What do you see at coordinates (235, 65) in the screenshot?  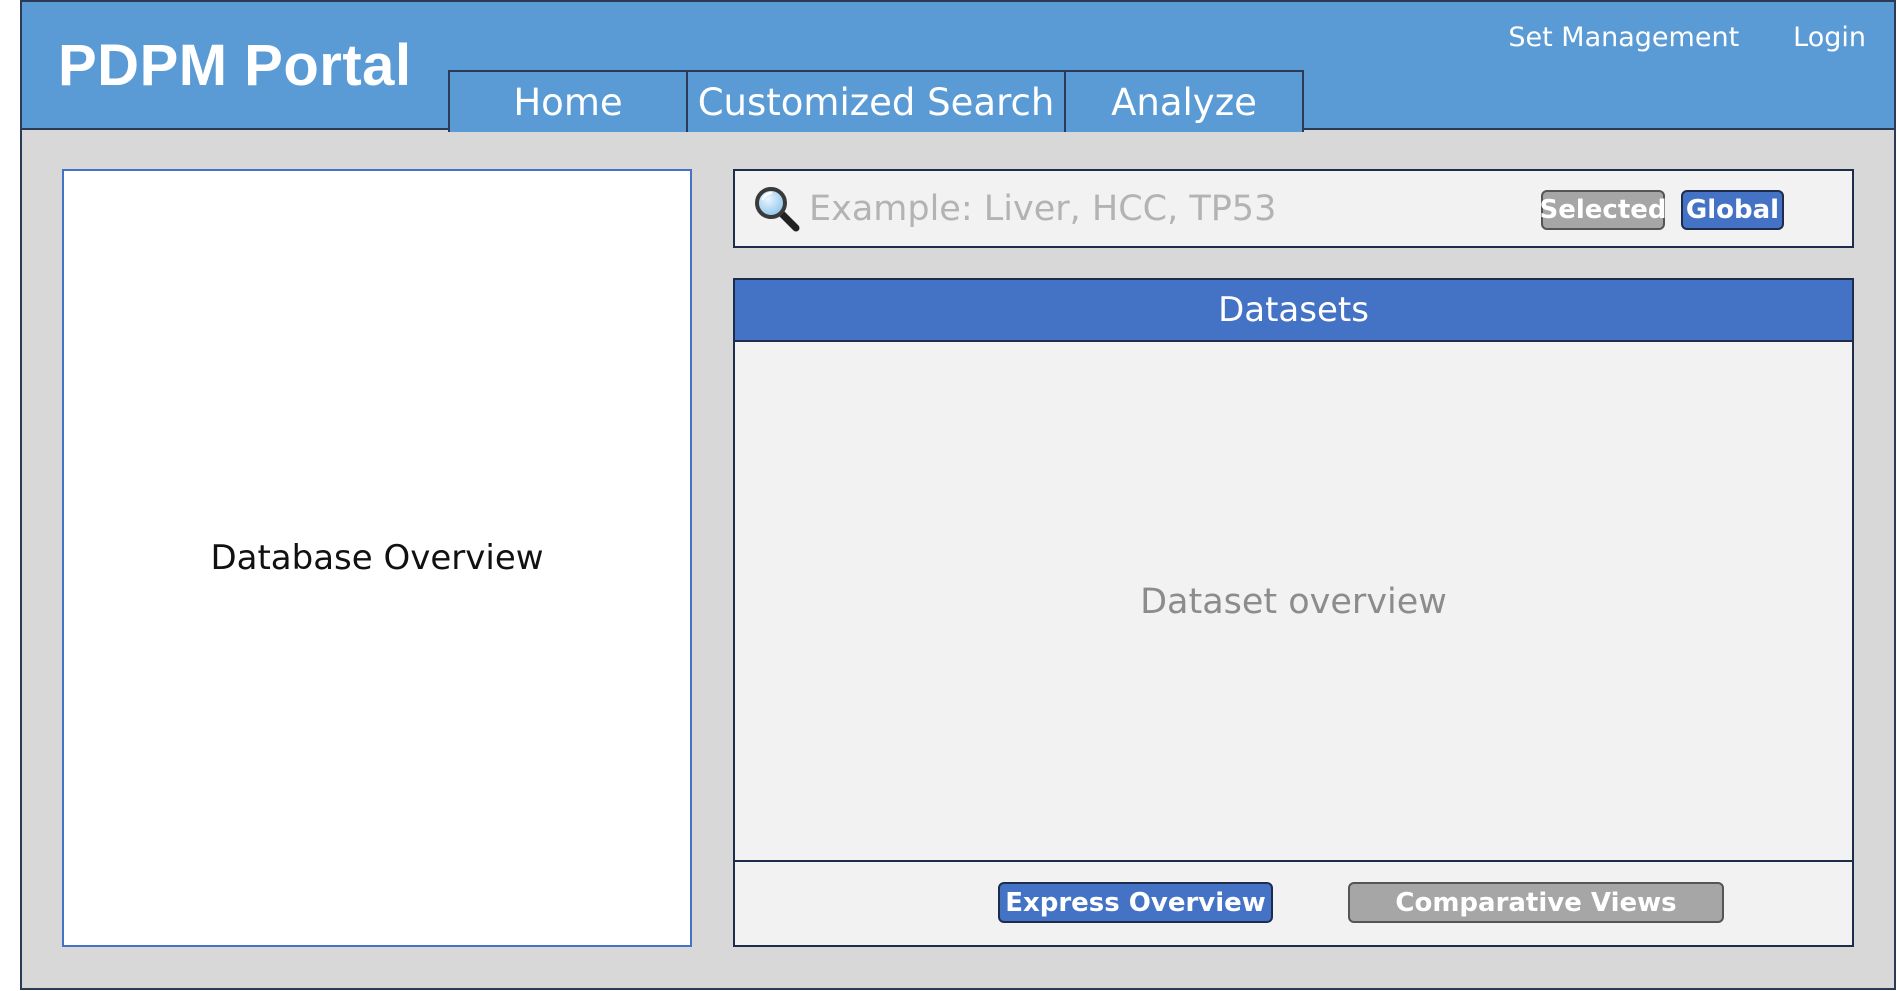 I see `brand-title: PDPM Portal` at bounding box center [235, 65].